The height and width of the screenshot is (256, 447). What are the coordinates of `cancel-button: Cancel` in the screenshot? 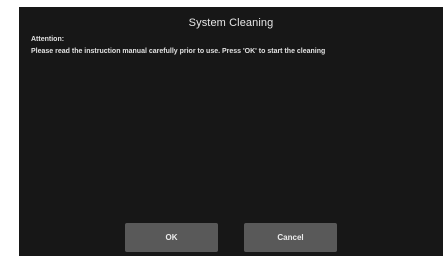 It's located at (290, 237).